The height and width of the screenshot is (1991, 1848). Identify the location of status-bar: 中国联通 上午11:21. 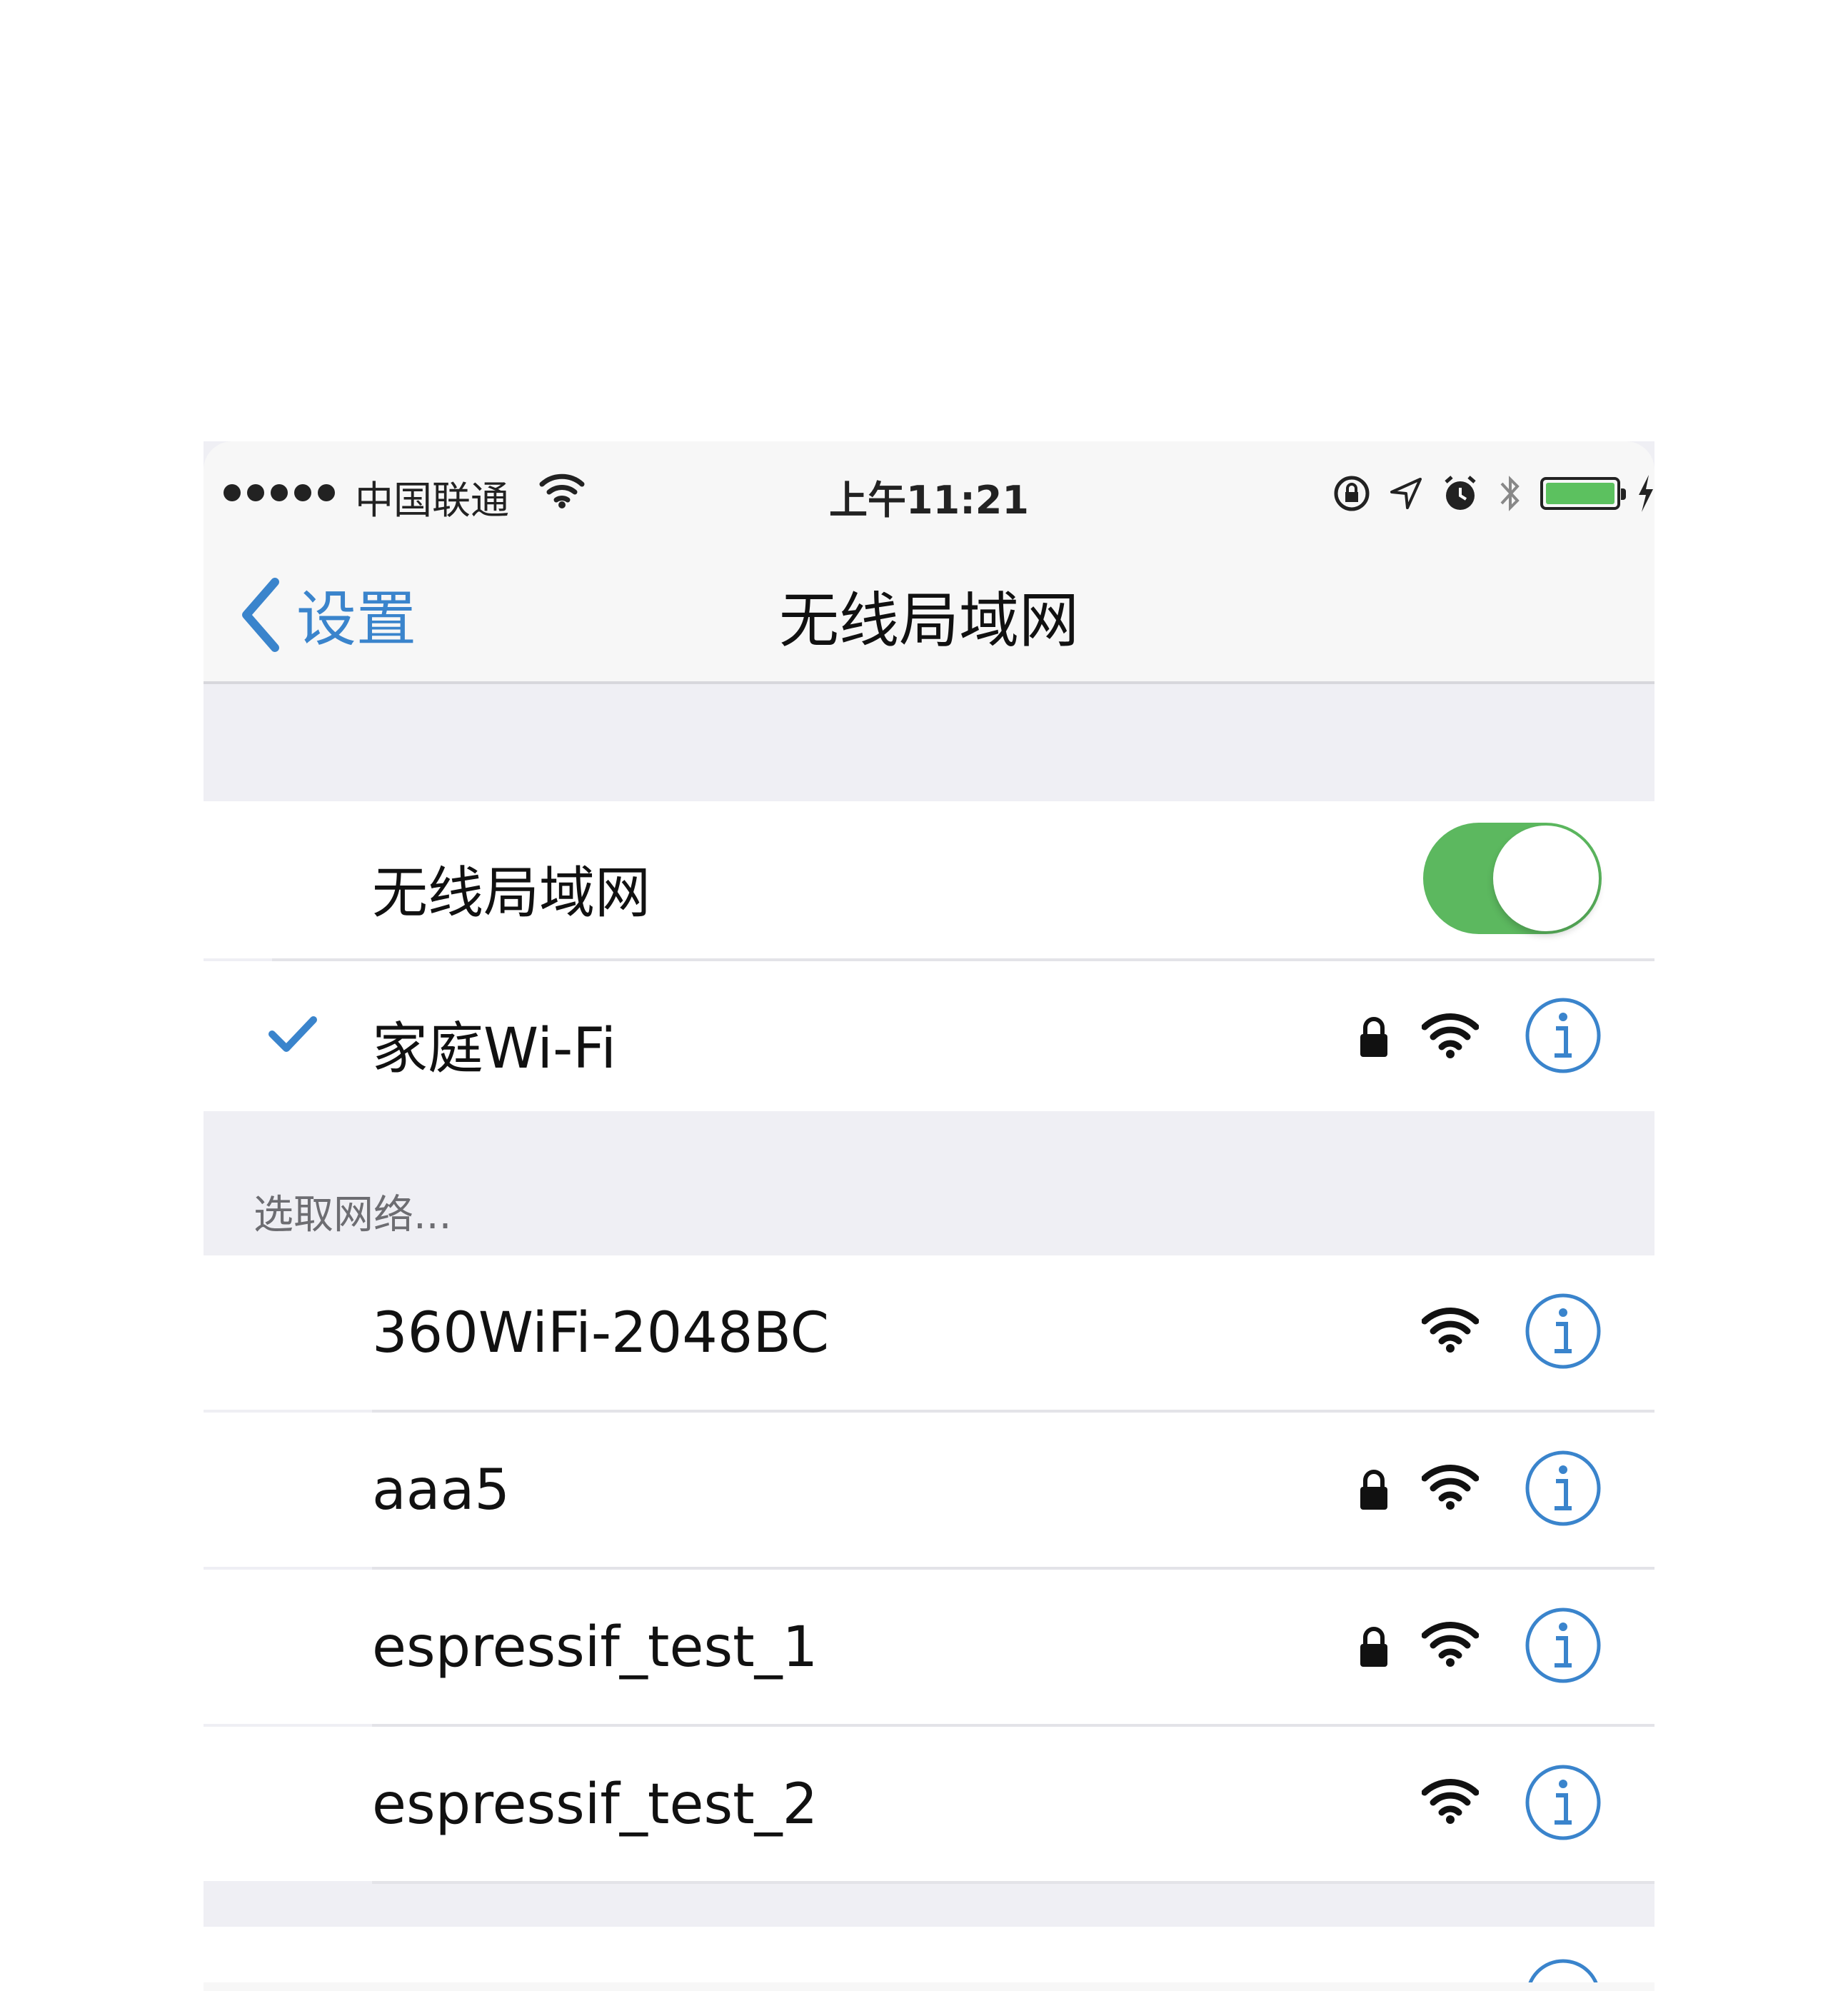
(929, 487).